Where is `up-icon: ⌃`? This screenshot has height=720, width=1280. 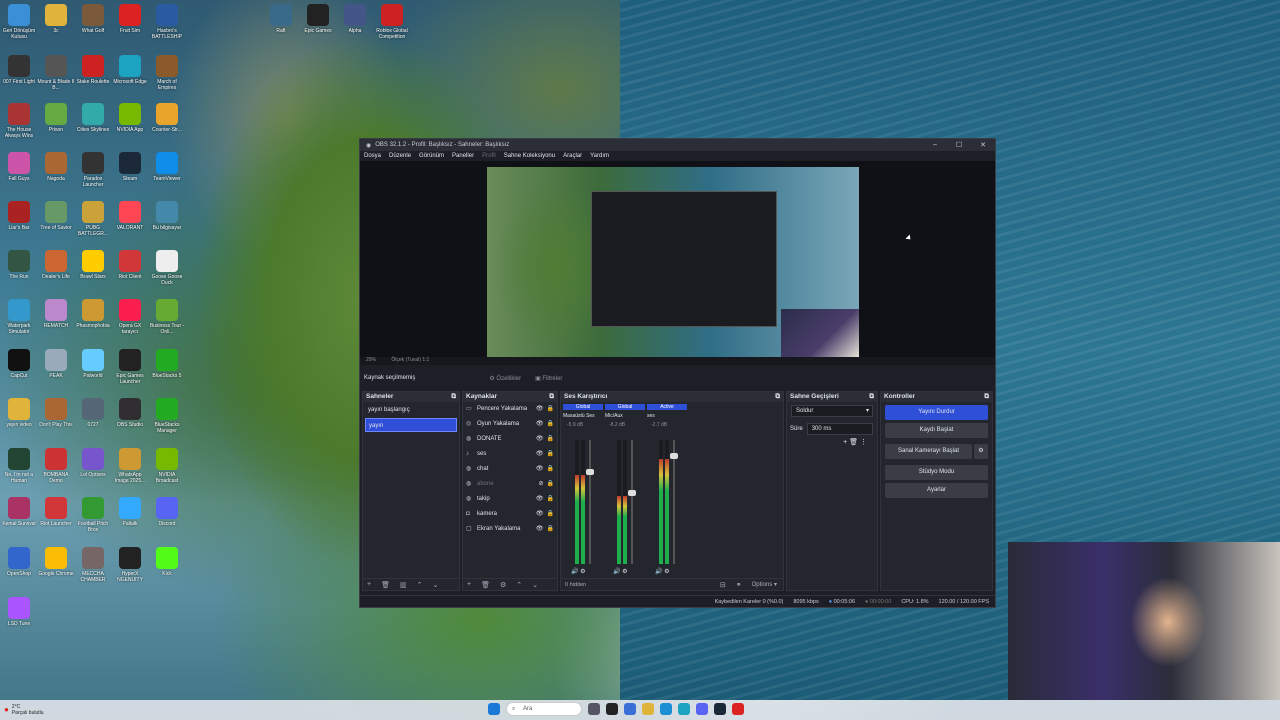 up-icon: ⌃ is located at coordinates (420, 585).